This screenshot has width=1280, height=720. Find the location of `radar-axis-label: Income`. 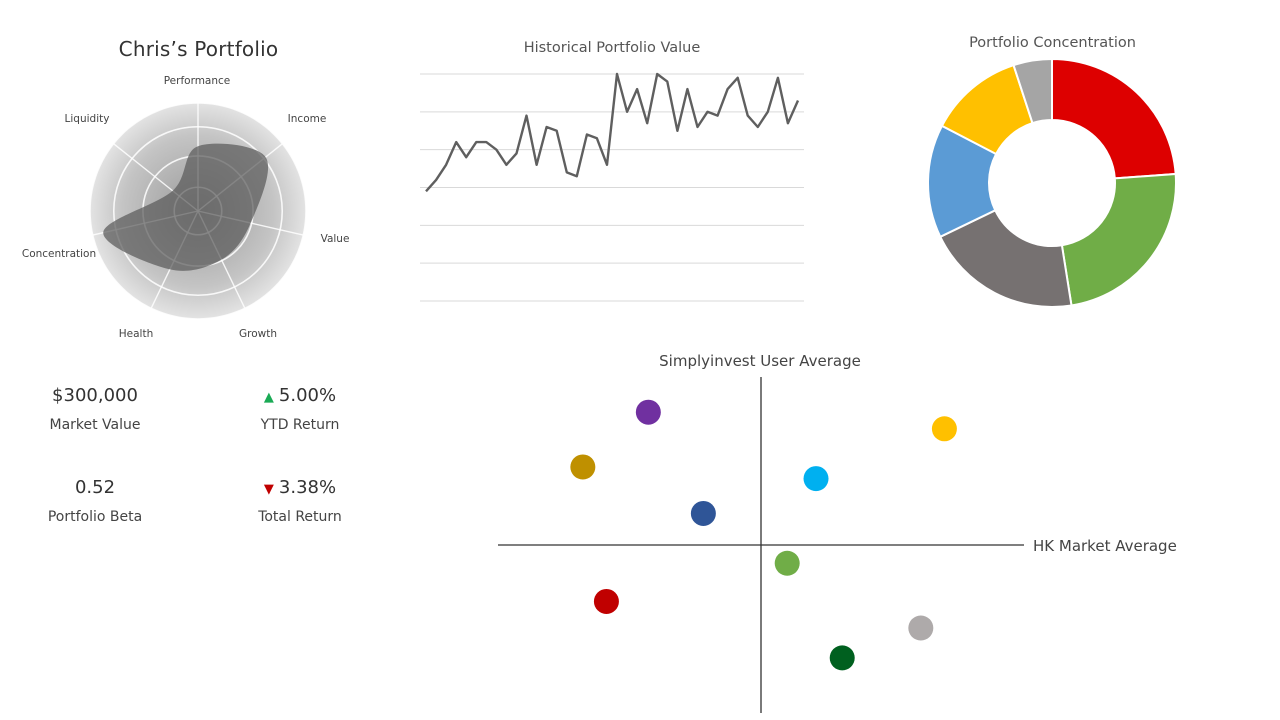

radar-axis-label: Income is located at coordinates (307, 119).